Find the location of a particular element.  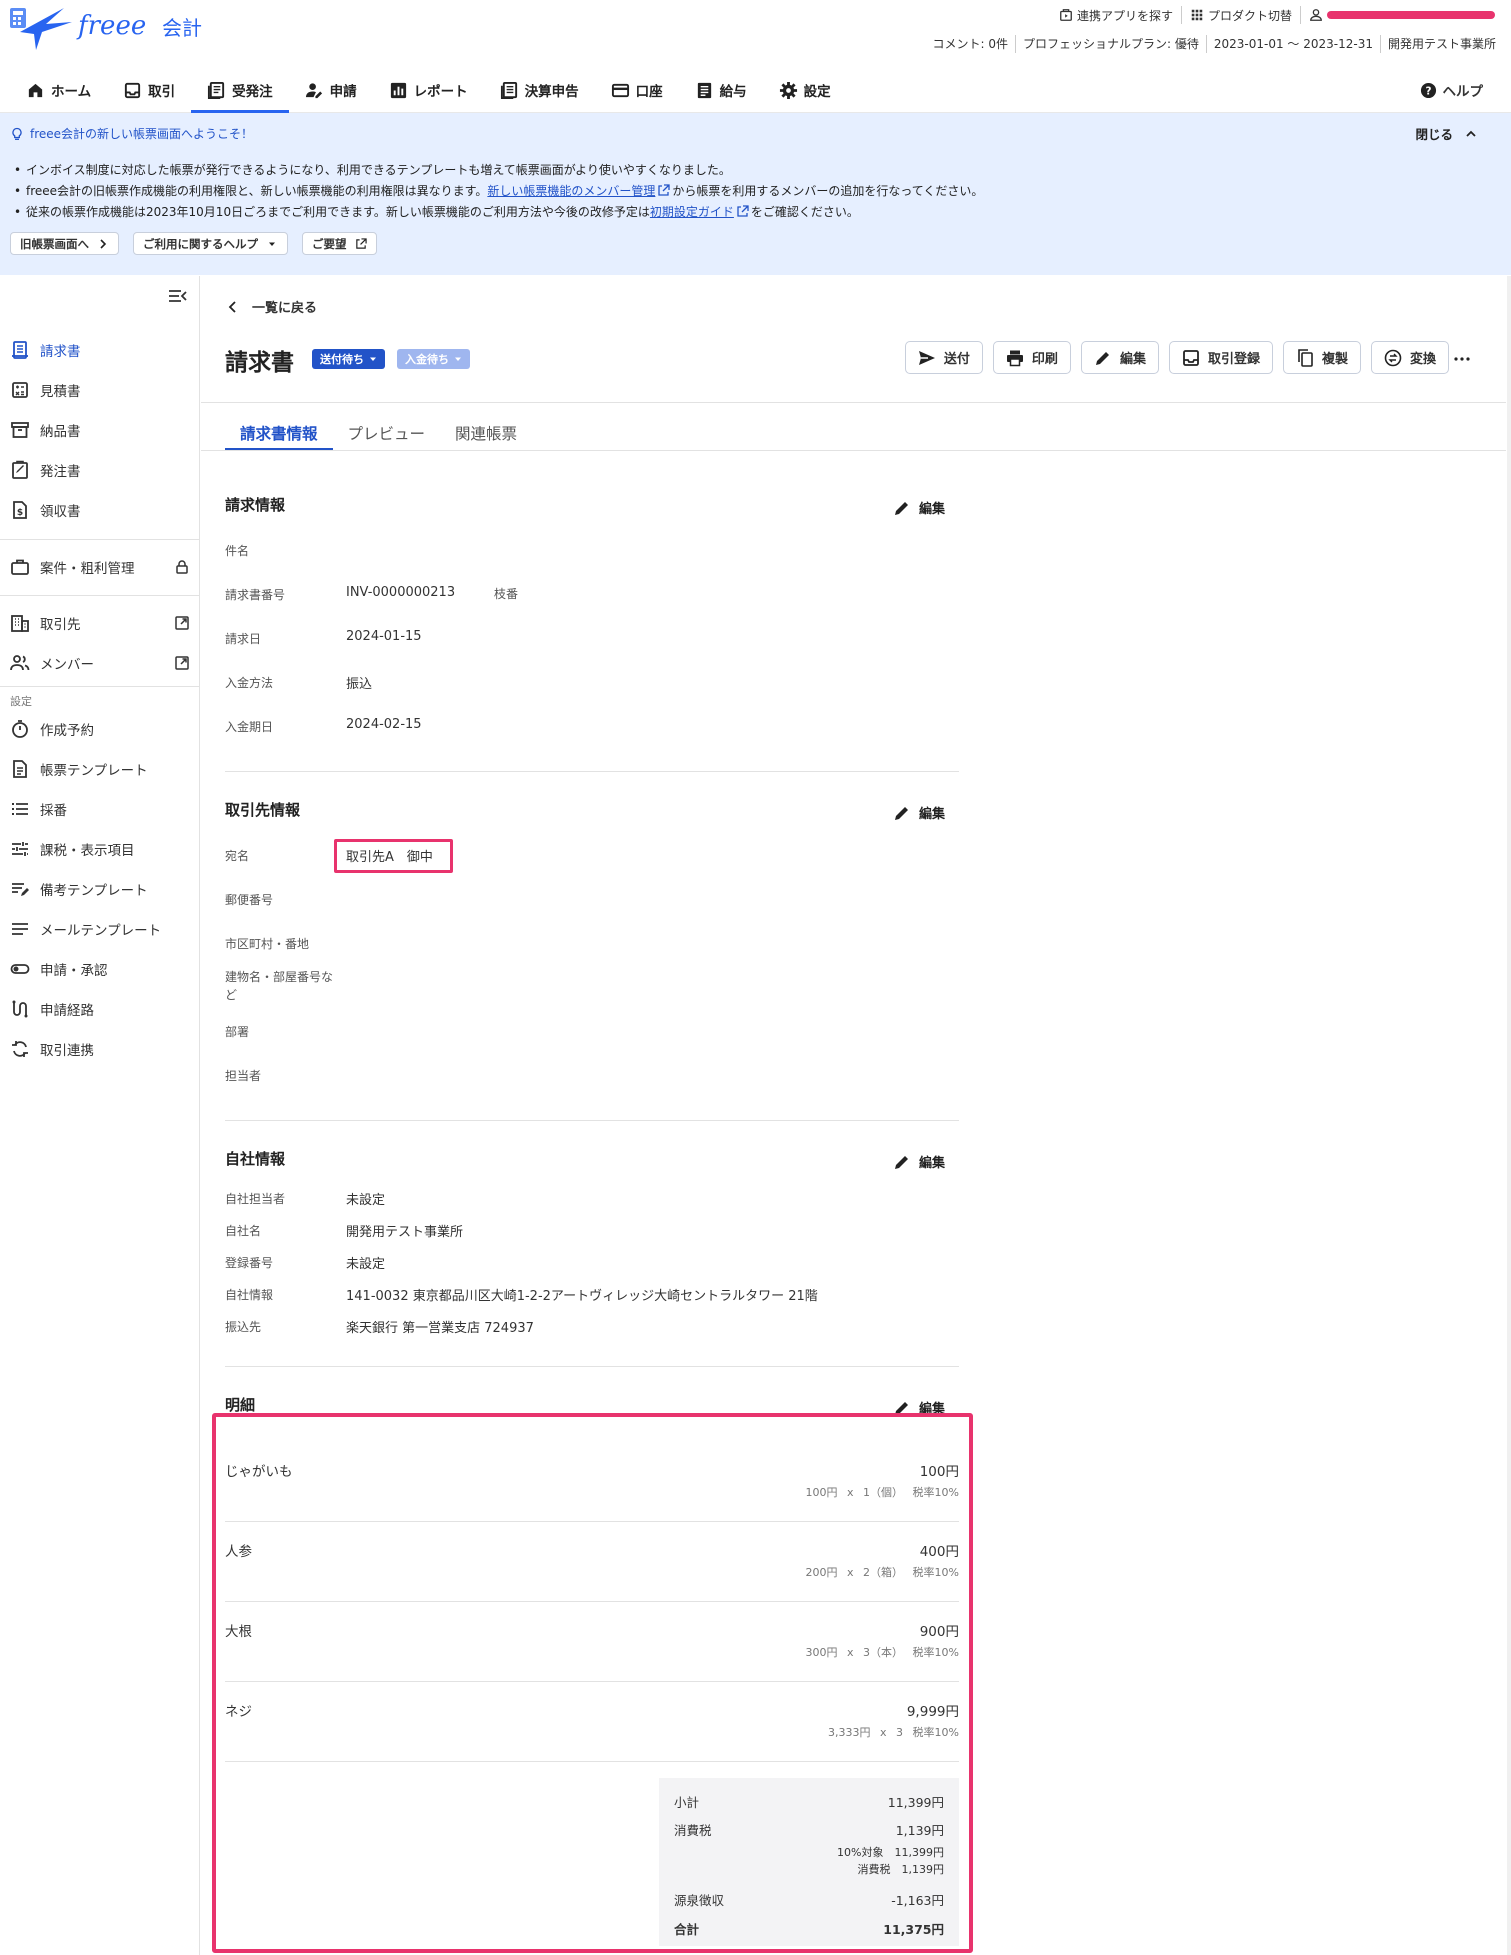

nav-payroll-label: 給与 is located at coordinates (733, 92).